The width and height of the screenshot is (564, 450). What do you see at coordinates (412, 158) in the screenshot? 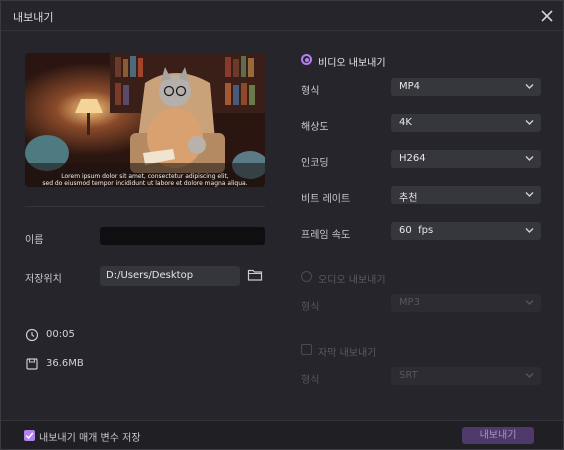
I see `encoding-value: H264` at bounding box center [412, 158].